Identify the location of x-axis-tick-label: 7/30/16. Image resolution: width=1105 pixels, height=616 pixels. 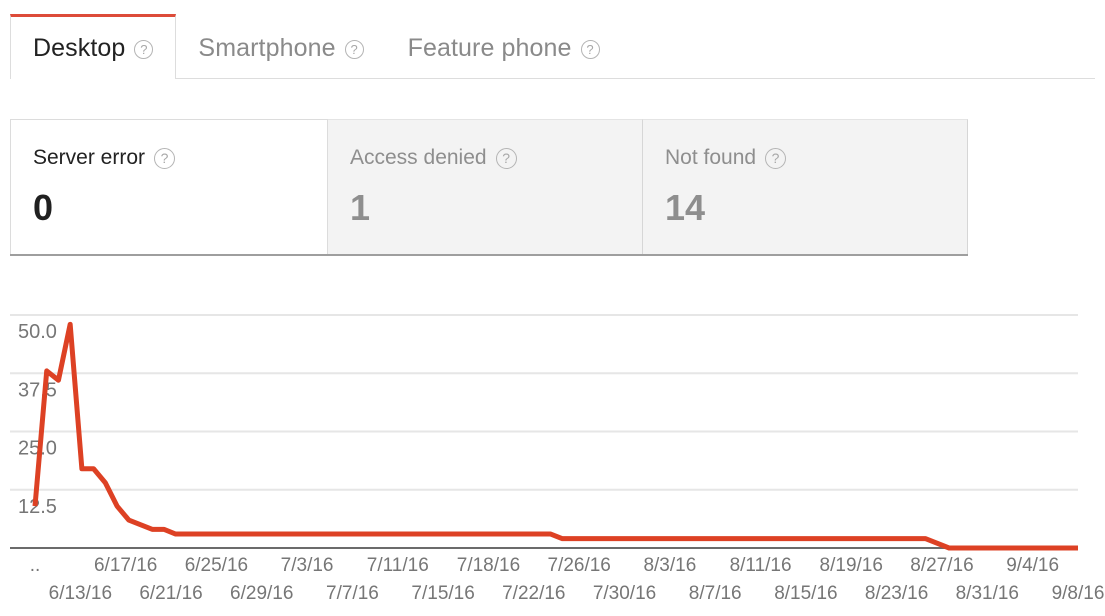
(624, 593).